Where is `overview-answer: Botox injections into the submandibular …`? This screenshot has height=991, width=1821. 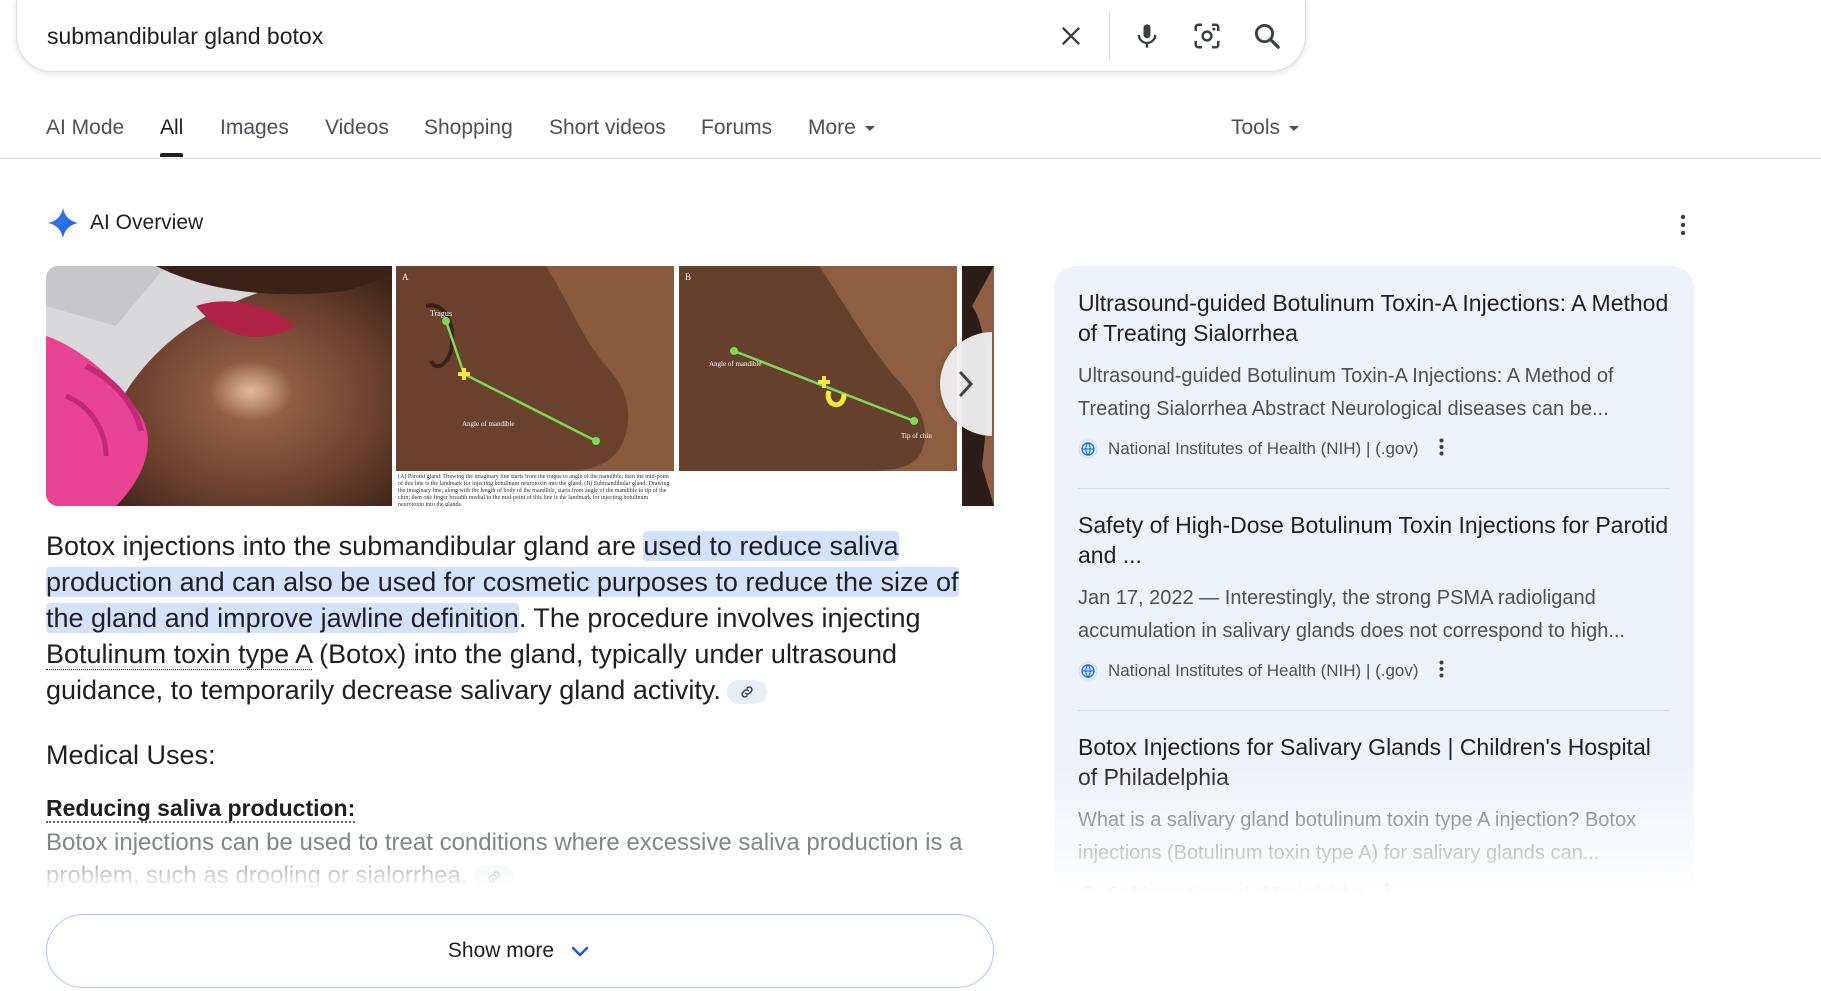 overview-answer: Botox injections into the submandibular … is located at coordinates (511, 618).